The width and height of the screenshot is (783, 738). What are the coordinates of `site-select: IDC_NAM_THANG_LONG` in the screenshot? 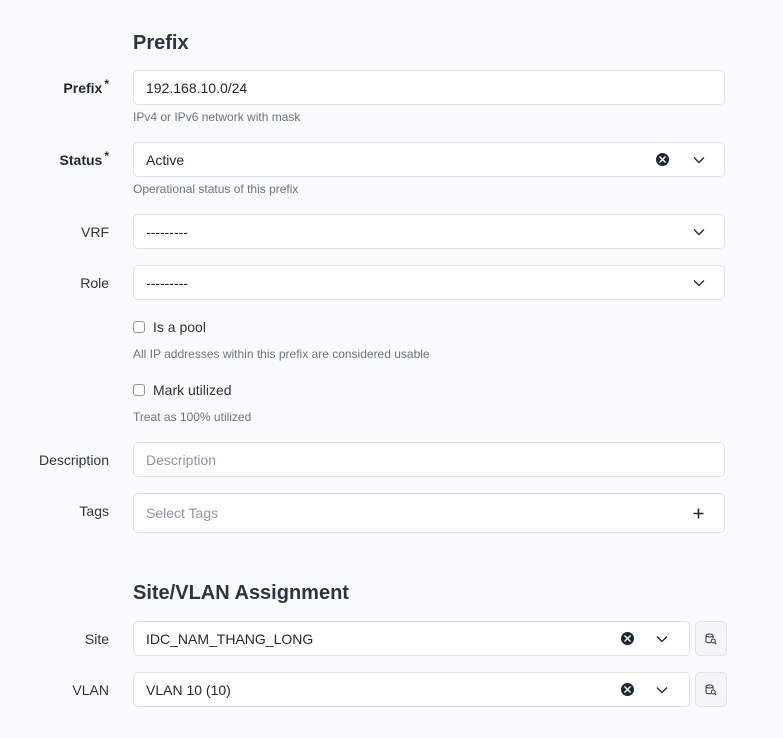 It's located at (411, 638).